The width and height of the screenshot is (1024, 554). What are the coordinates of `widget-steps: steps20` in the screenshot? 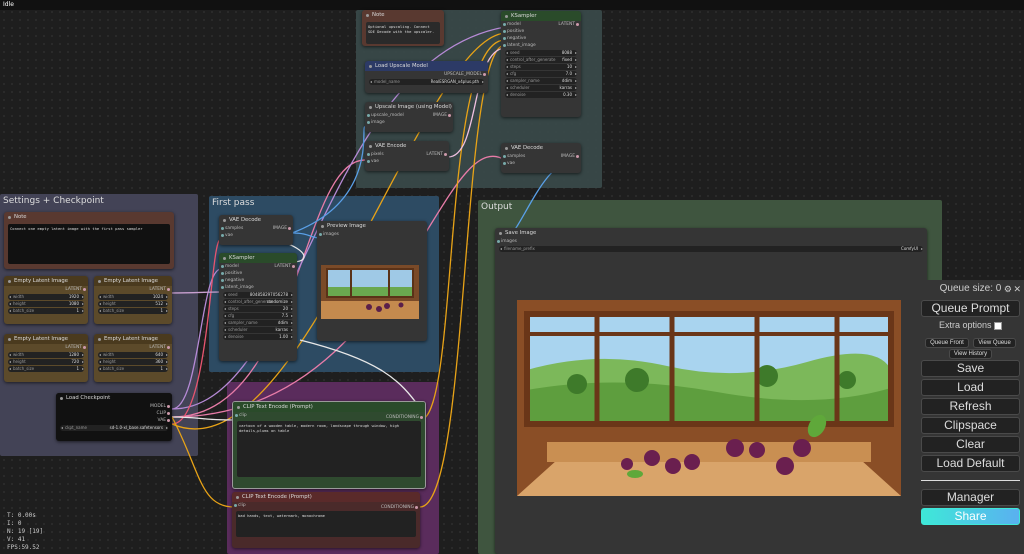 It's located at (258, 309).